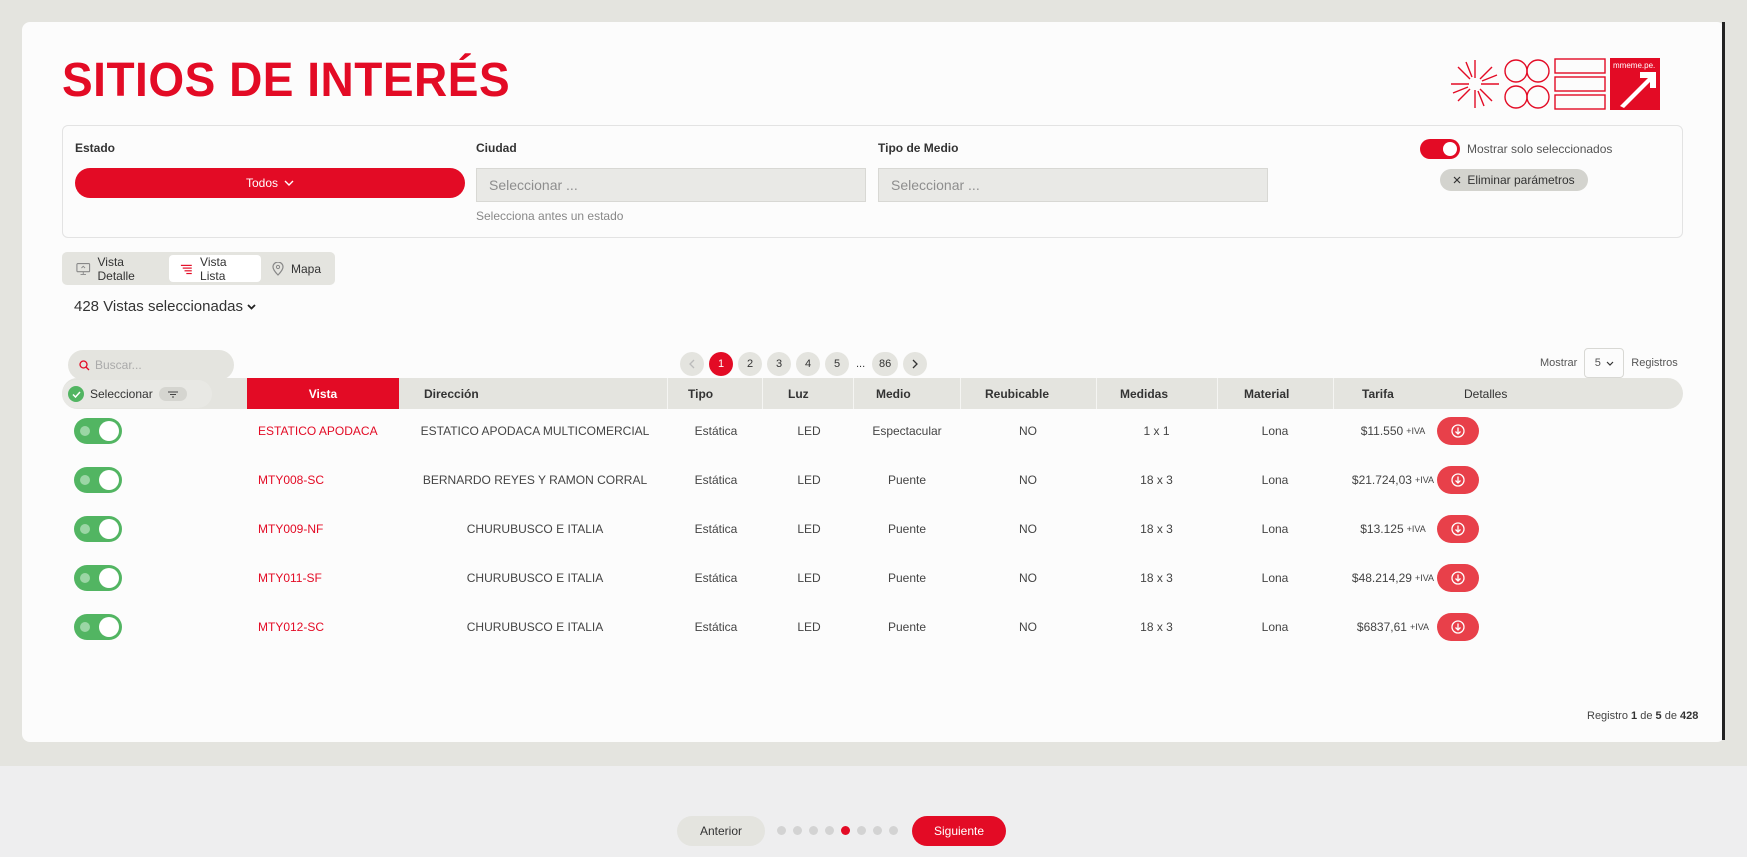 This screenshot has width=1747, height=857. I want to click on col-material: Material, so click(1266, 393).